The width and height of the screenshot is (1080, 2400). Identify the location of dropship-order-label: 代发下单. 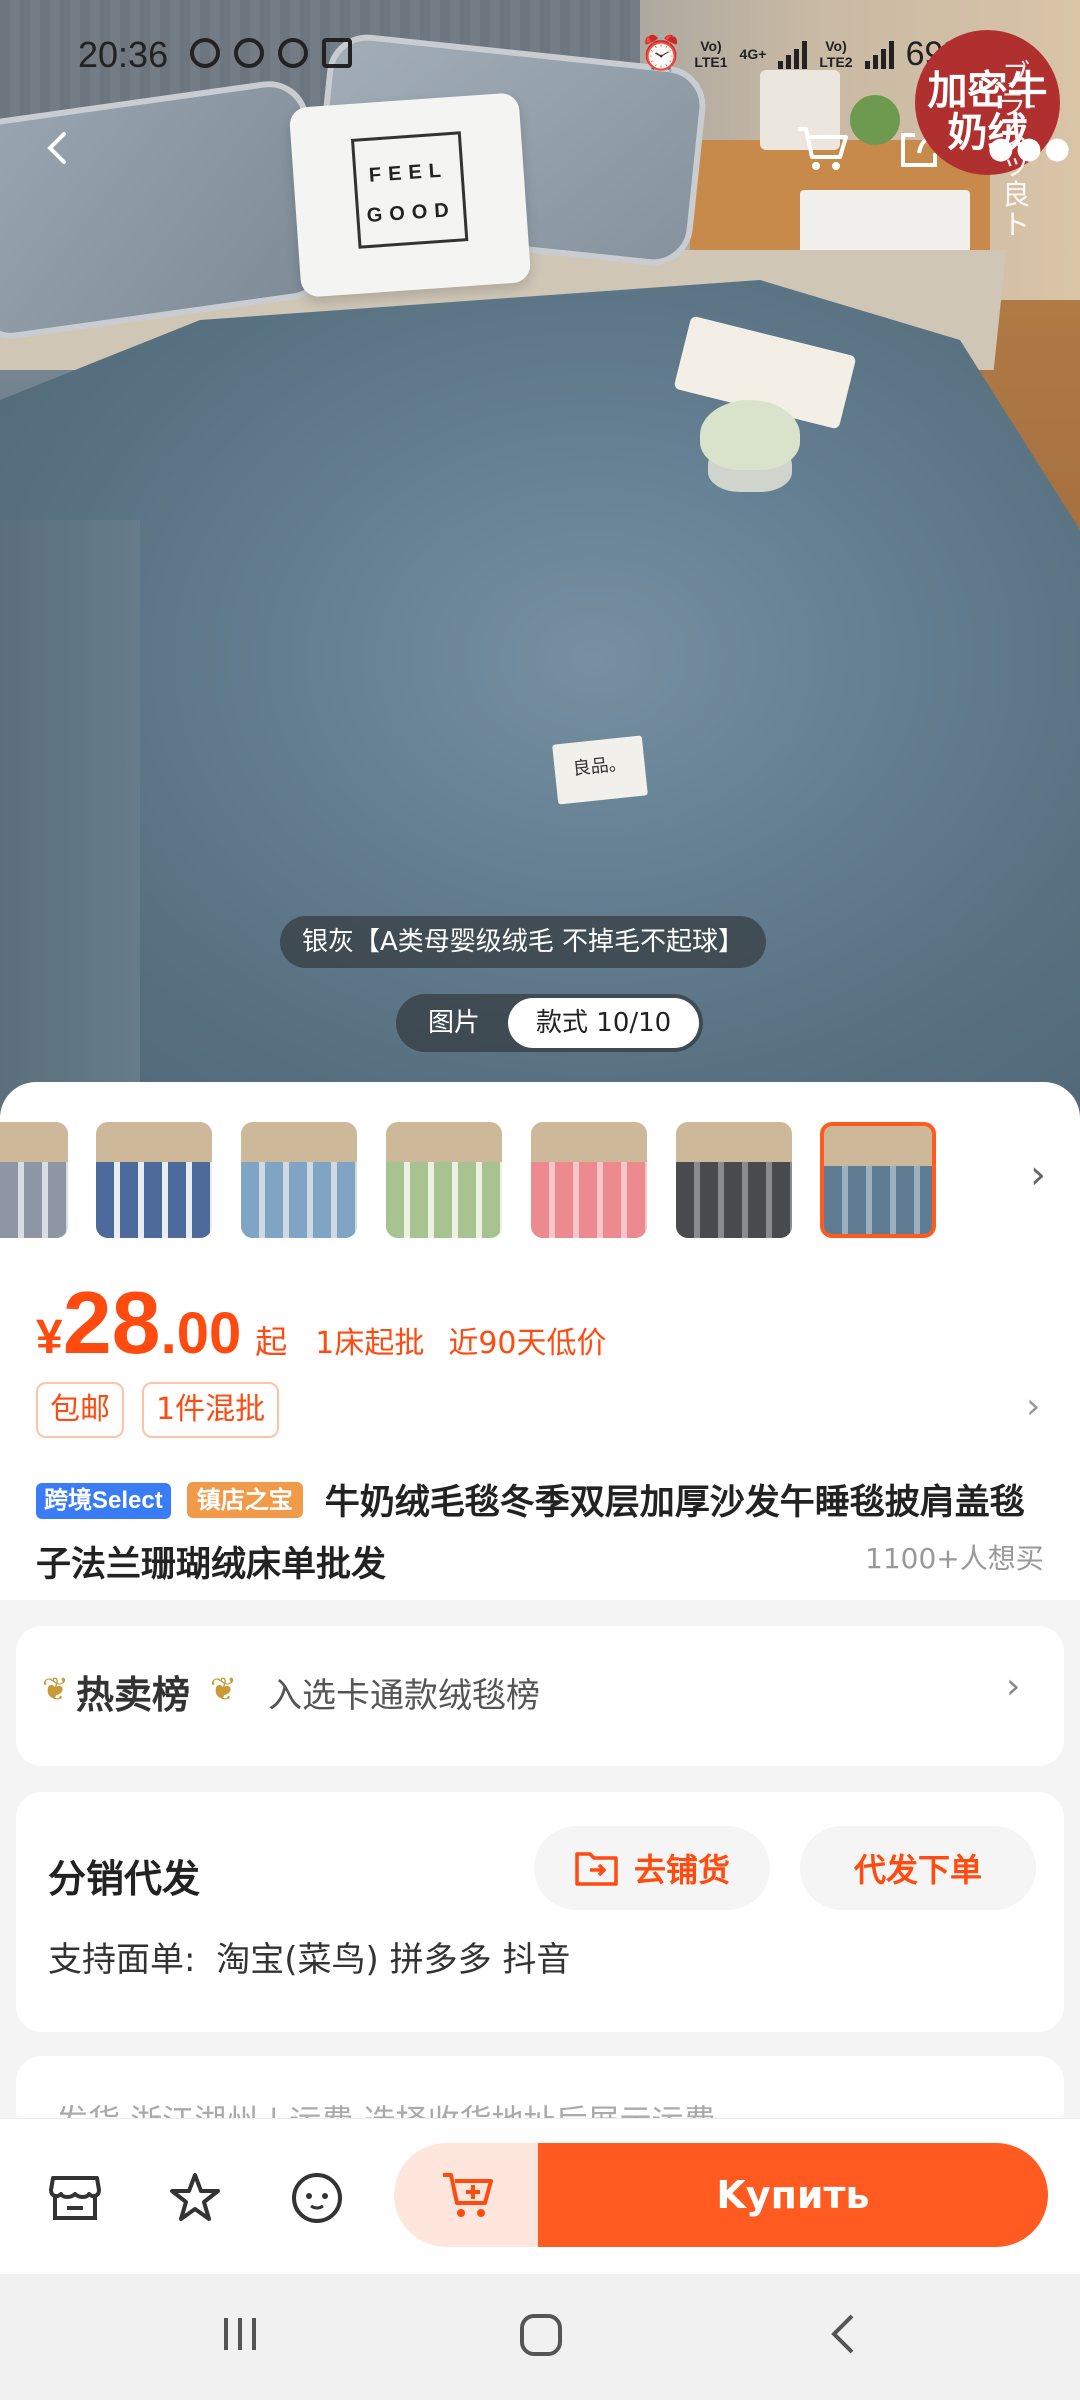
(917, 1870).